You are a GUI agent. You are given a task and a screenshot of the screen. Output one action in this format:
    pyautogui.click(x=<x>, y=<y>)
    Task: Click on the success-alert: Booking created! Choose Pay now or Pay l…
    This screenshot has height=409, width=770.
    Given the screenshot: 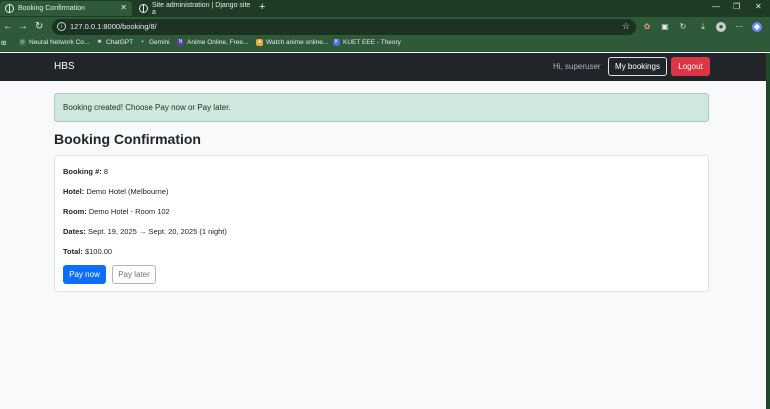 What is the action you would take?
    pyautogui.click(x=381, y=107)
    